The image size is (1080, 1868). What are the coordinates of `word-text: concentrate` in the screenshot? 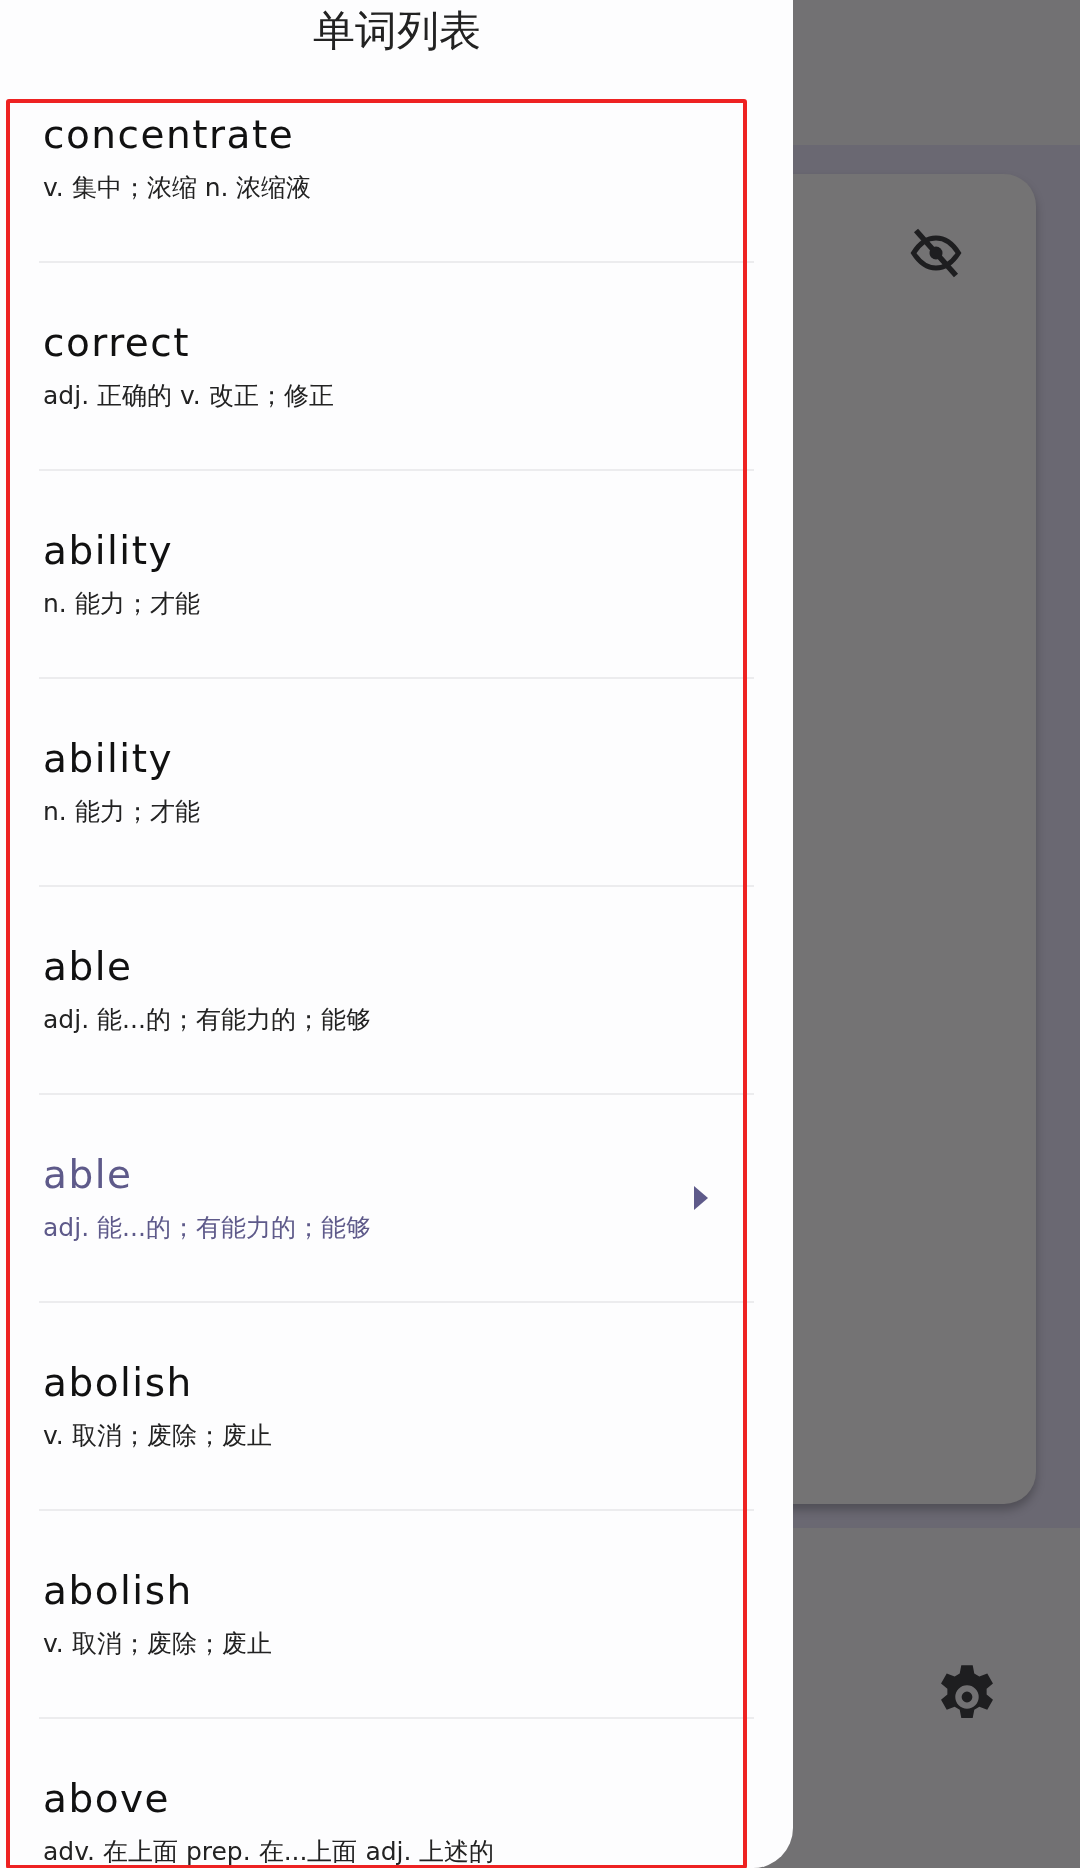 It's located at (169, 135).